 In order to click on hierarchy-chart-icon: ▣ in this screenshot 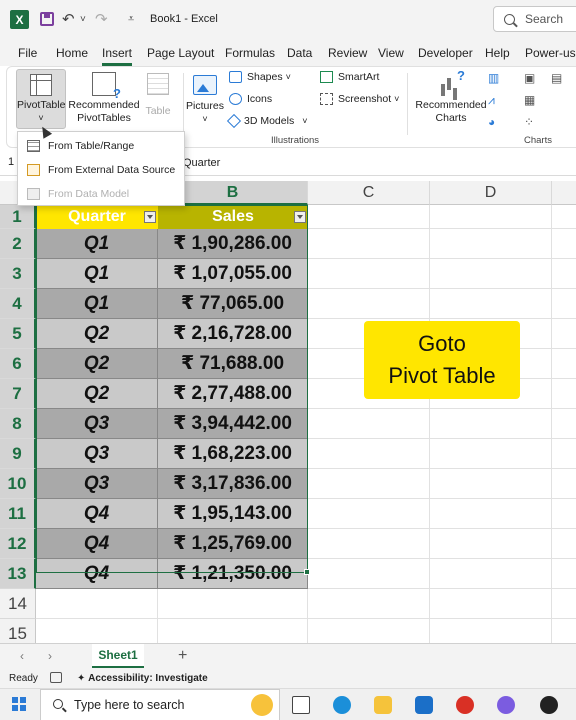, I will do `click(532, 78)`.